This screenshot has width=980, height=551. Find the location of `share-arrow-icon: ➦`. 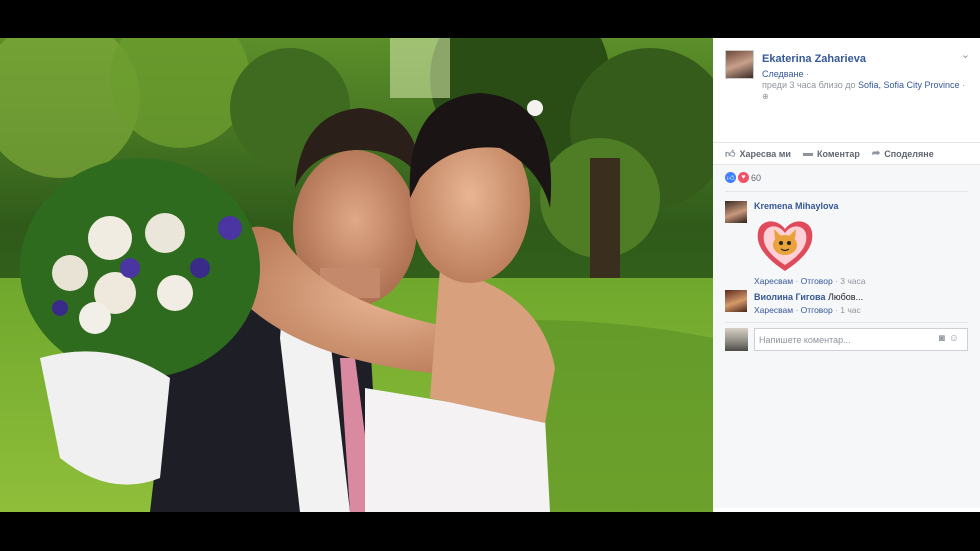

share-arrow-icon: ➦ is located at coordinates (876, 153).